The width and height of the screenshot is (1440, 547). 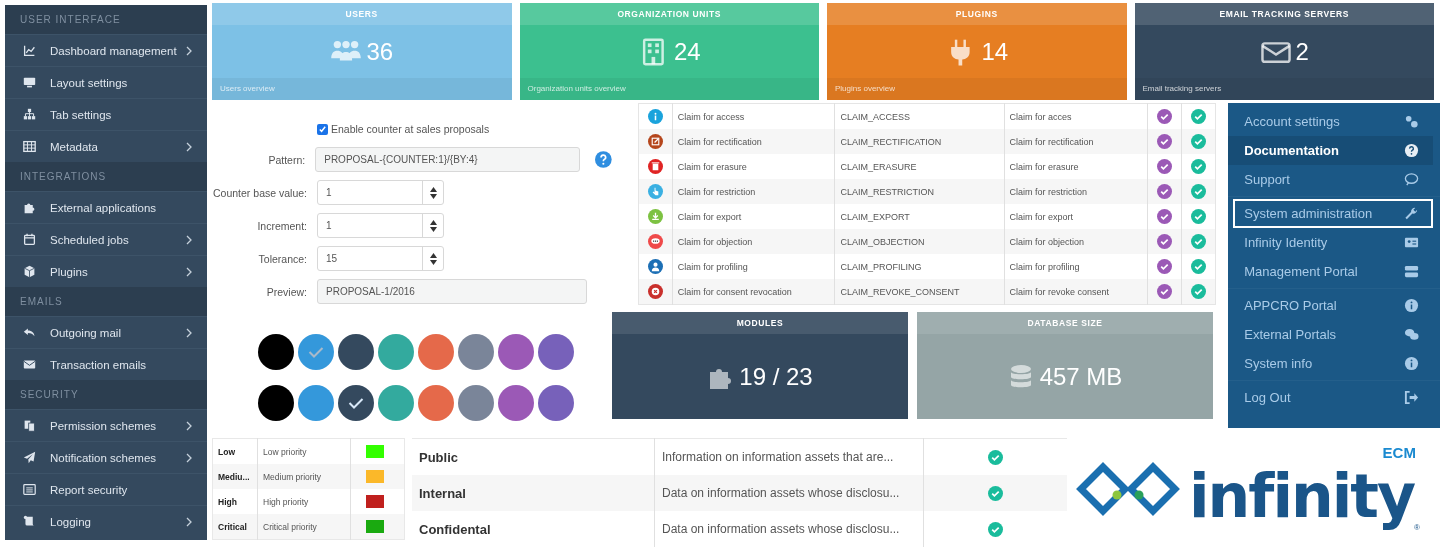 What do you see at coordinates (106, 114) in the screenshot?
I see `sidebar-item: Tab settings` at bounding box center [106, 114].